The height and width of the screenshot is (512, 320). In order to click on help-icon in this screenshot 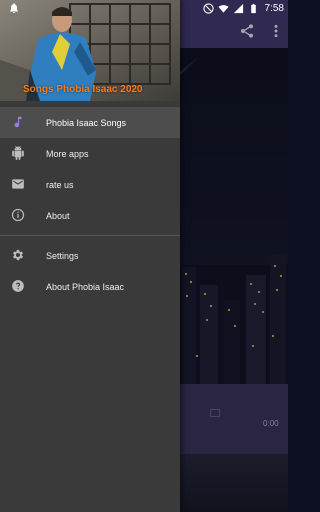, I will do `click(18, 286)`.